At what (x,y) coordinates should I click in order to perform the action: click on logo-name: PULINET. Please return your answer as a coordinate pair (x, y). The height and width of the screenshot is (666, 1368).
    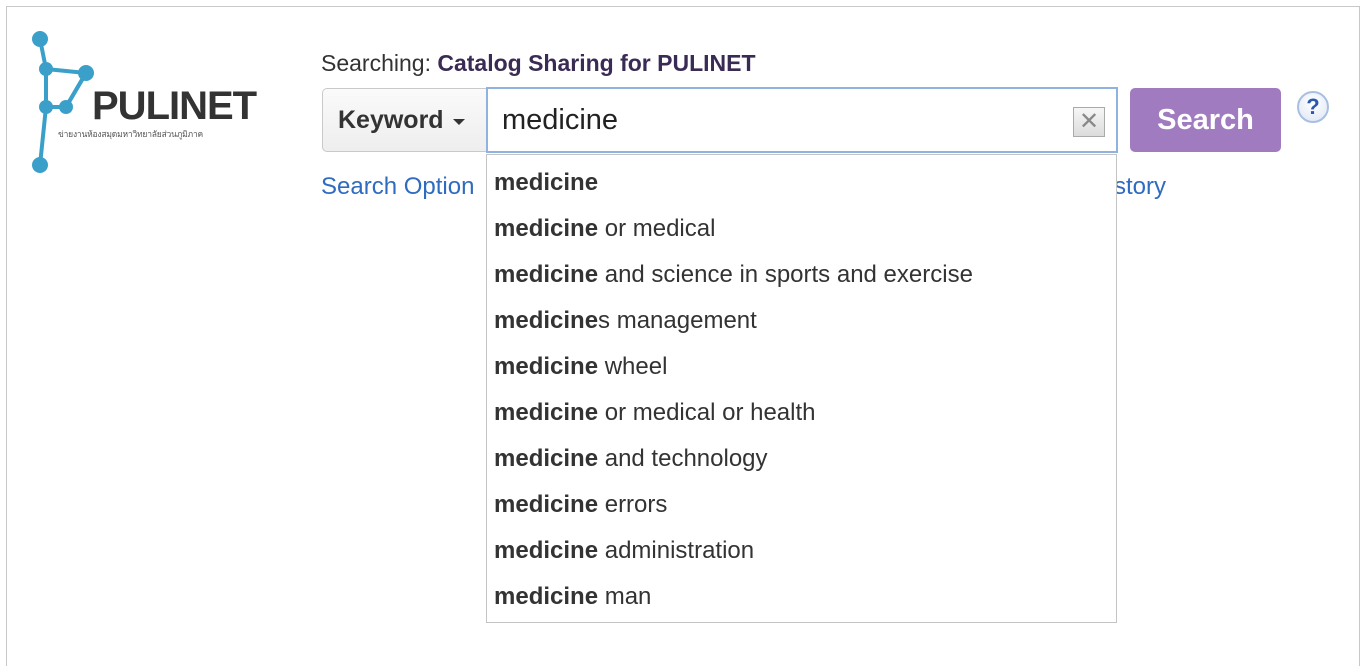
    Looking at the image, I should click on (174, 106).